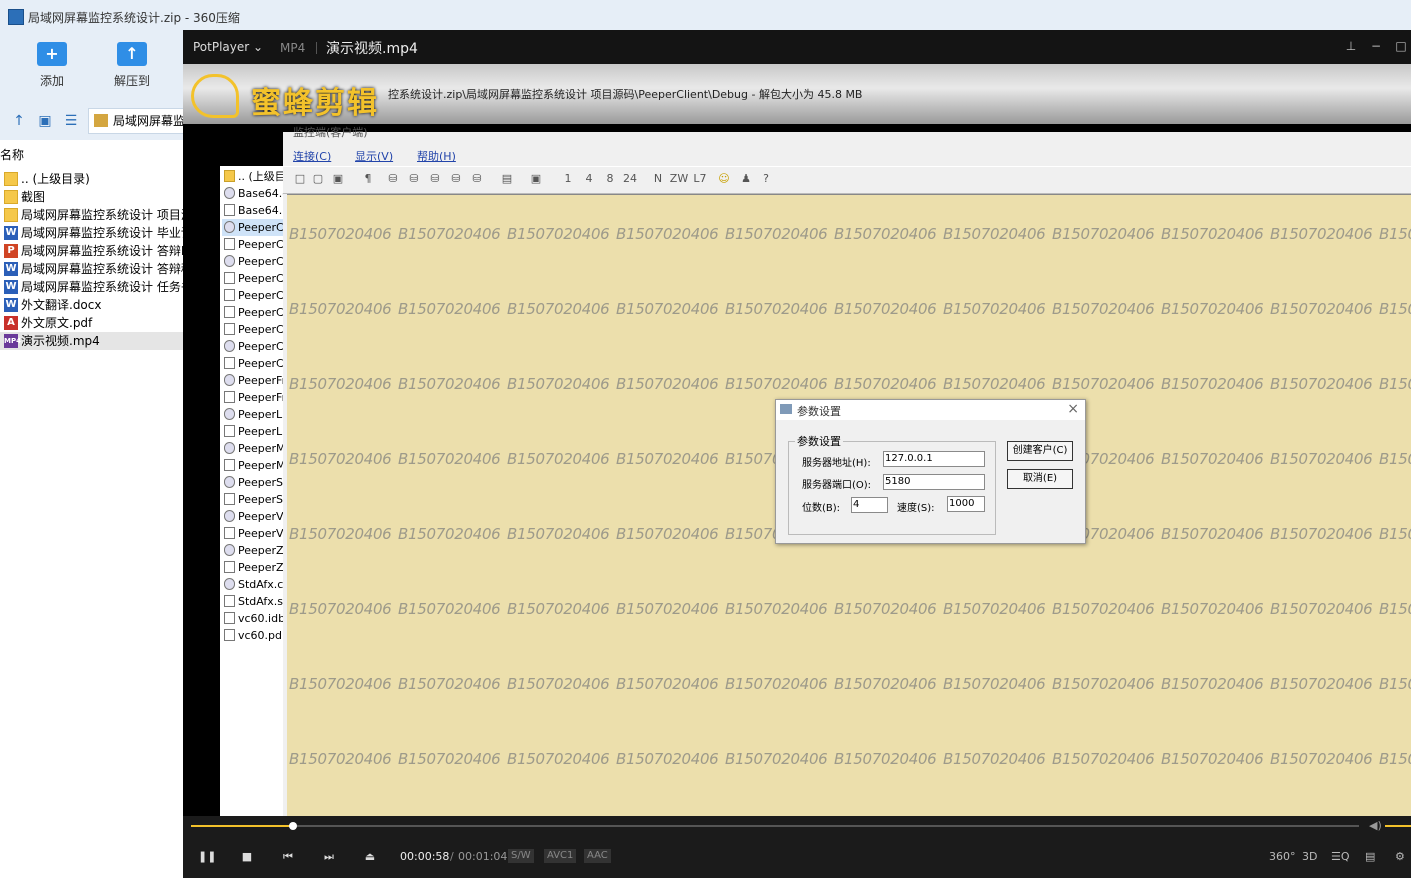 This screenshot has width=1411, height=884. What do you see at coordinates (261, 227) in the screenshot?
I see `video-file-name: PeeperClient.exe` at bounding box center [261, 227].